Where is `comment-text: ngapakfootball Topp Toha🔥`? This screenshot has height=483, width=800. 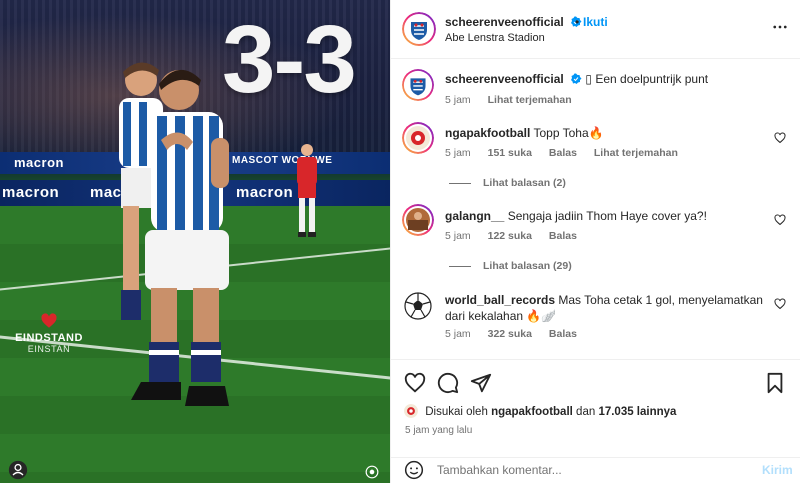
comment-text: ngapakfootball Topp Toha🔥 is located at coordinates (605, 133).